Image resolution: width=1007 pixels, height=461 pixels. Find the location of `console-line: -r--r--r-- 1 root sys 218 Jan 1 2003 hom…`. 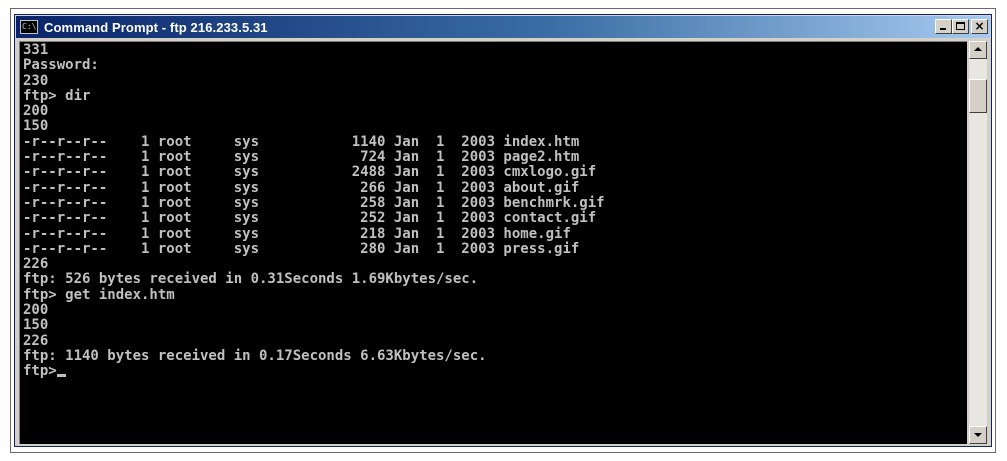

console-line: -r--r--r-- 1 root sys 218 Jan 1 2003 hom… is located at coordinates (297, 233).